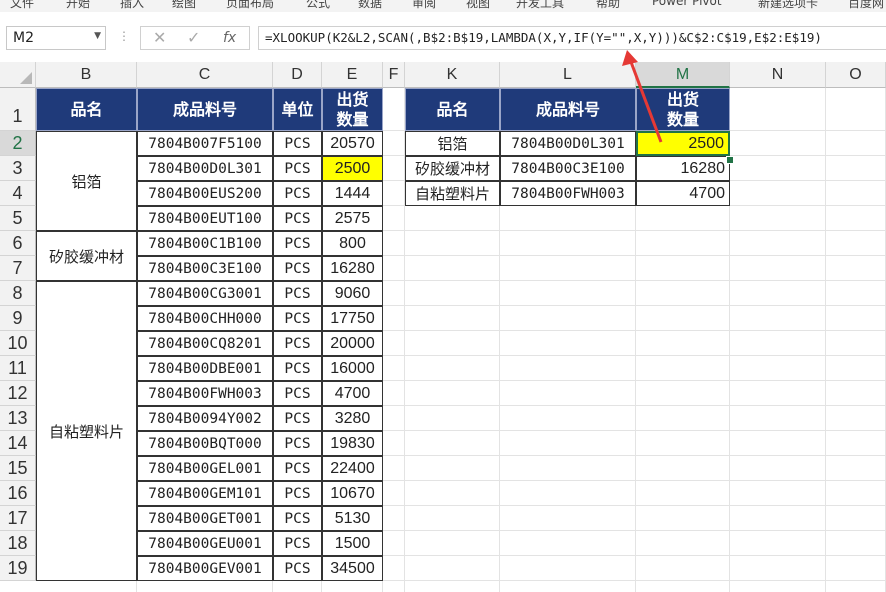 Image resolution: width=886 pixels, height=592 pixels. Describe the element at coordinates (568, 193) in the screenshot. I see `lookup-code-cell: 7804B00FWH003` at that location.